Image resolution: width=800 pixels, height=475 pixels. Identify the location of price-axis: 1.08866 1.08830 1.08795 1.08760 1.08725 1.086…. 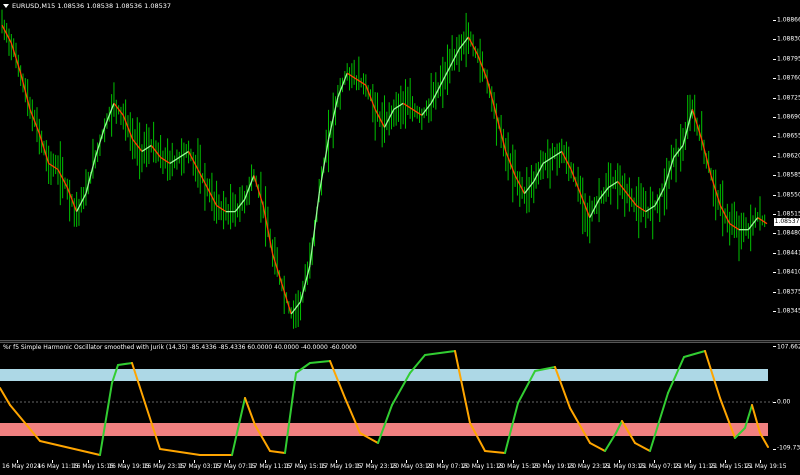
(786, 170).